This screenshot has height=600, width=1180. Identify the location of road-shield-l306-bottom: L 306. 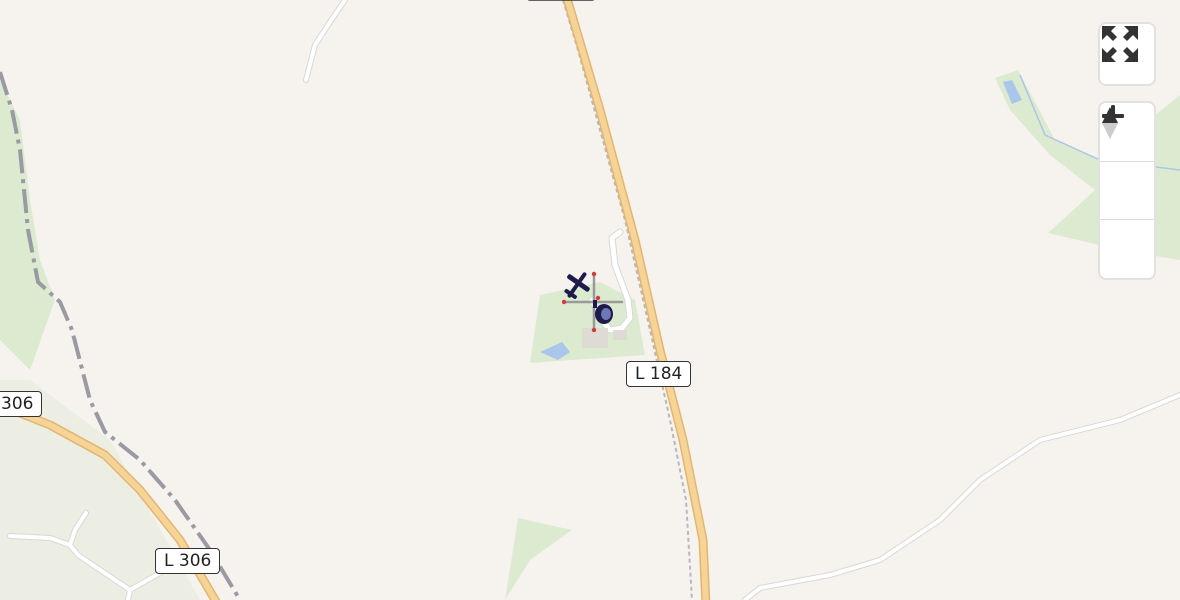
(188, 561).